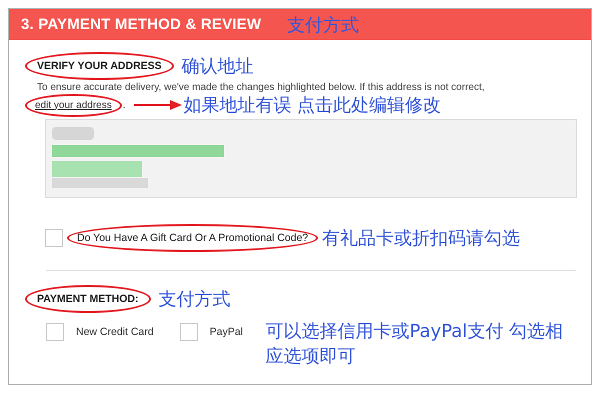  What do you see at coordinates (73, 105) in the screenshot?
I see `edit-address-link: edit your address` at bounding box center [73, 105].